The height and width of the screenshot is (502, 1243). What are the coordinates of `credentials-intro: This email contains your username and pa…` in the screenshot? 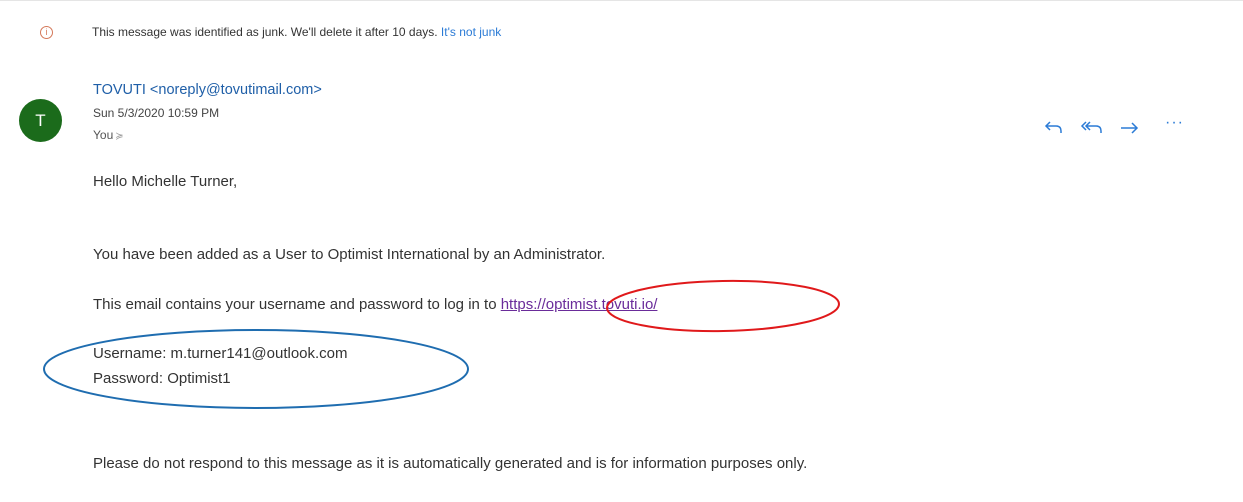 It's located at (375, 304).